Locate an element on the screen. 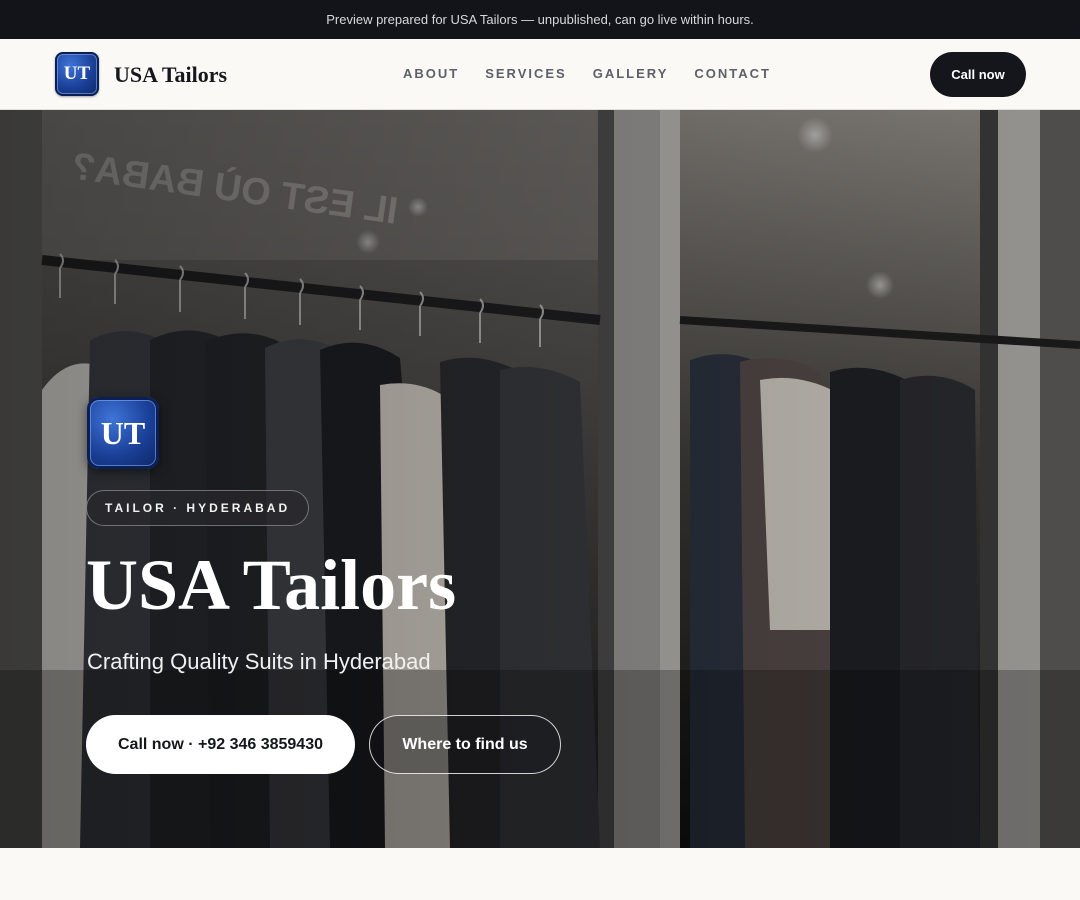  hero-title: USA Tailors is located at coordinates (271, 585).